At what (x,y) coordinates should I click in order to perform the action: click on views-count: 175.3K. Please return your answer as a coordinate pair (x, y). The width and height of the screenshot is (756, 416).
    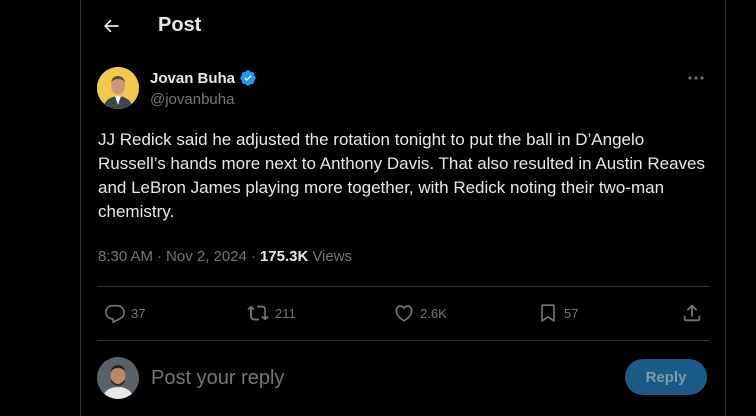
    Looking at the image, I should click on (284, 256).